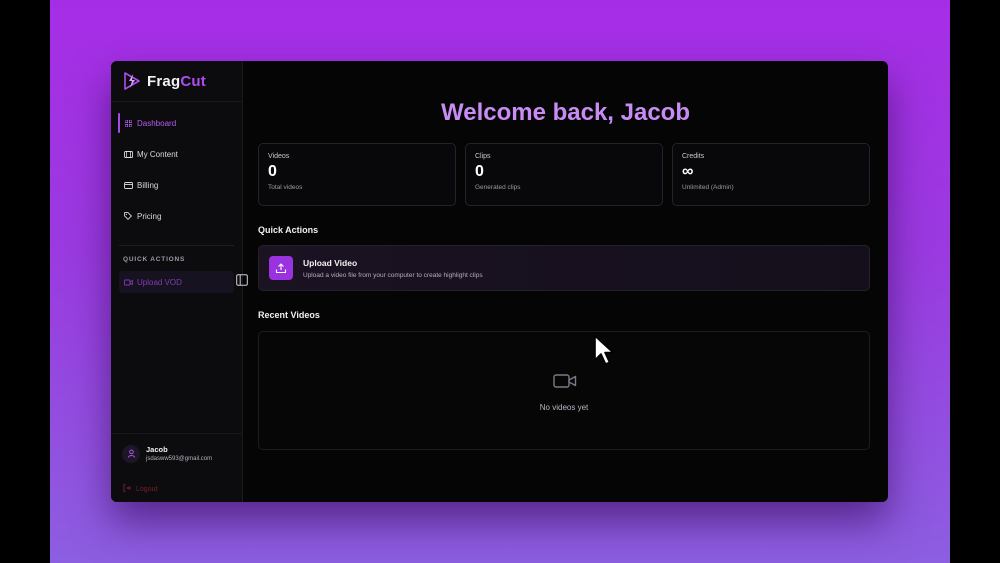  I want to click on user-name: Jacob, so click(157, 449).